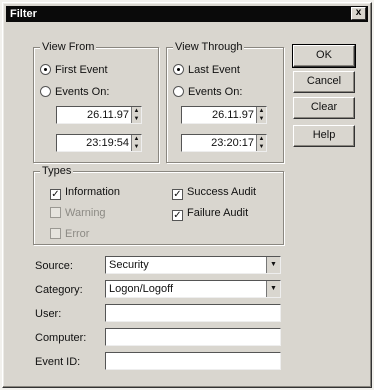  What do you see at coordinates (85, 213) in the screenshot?
I see `warning-label: Warning` at bounding box center [85, 213].